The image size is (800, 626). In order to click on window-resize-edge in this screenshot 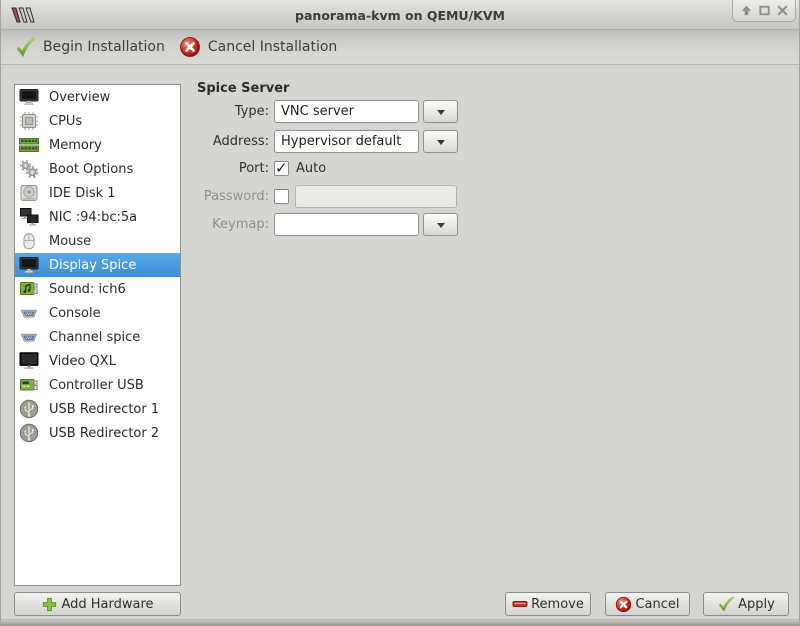, I will do `click(400, 622)`.